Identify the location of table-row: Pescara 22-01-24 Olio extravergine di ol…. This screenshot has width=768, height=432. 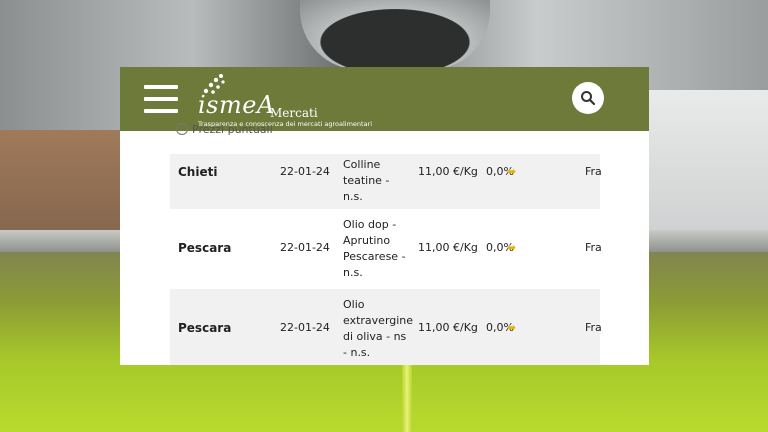
(386, 327).